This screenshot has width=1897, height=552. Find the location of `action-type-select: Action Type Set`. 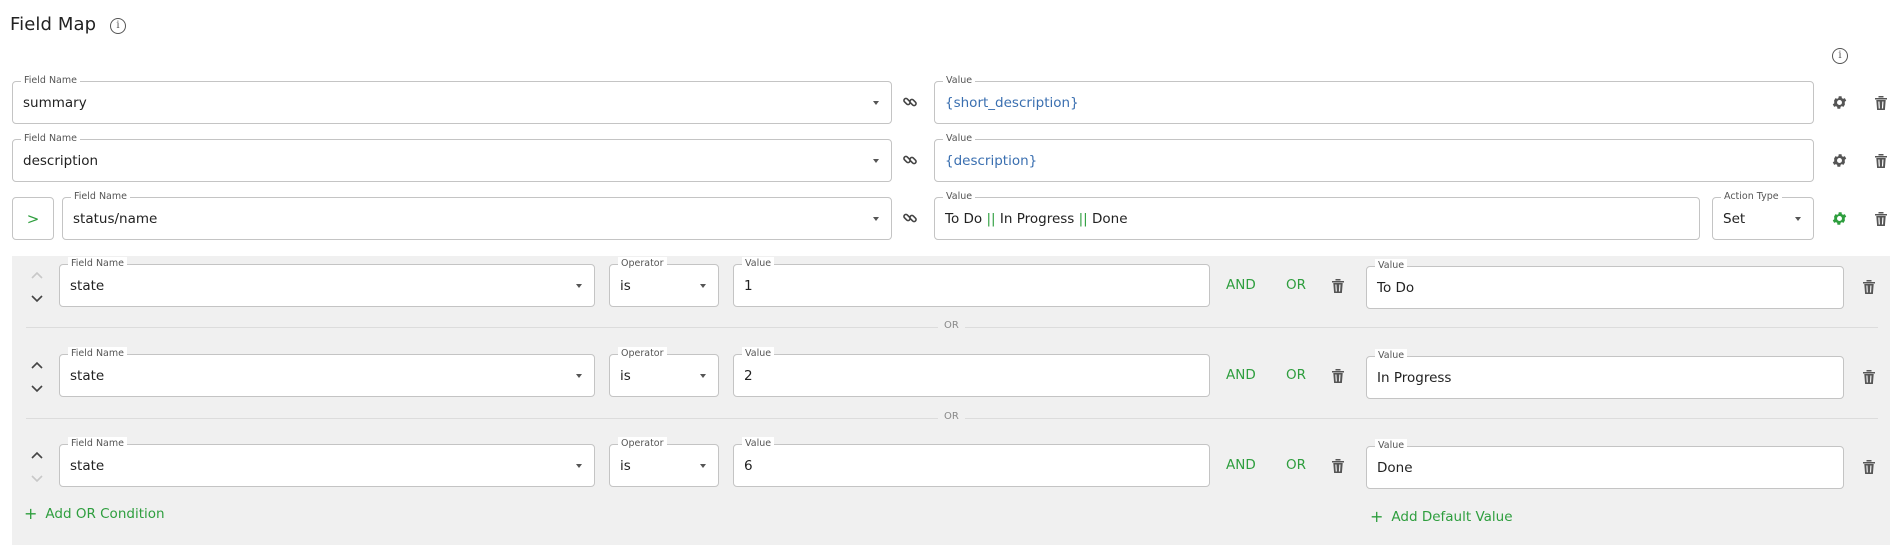

action-type-select: Action Type Set is located at coordinates (1763, 215).